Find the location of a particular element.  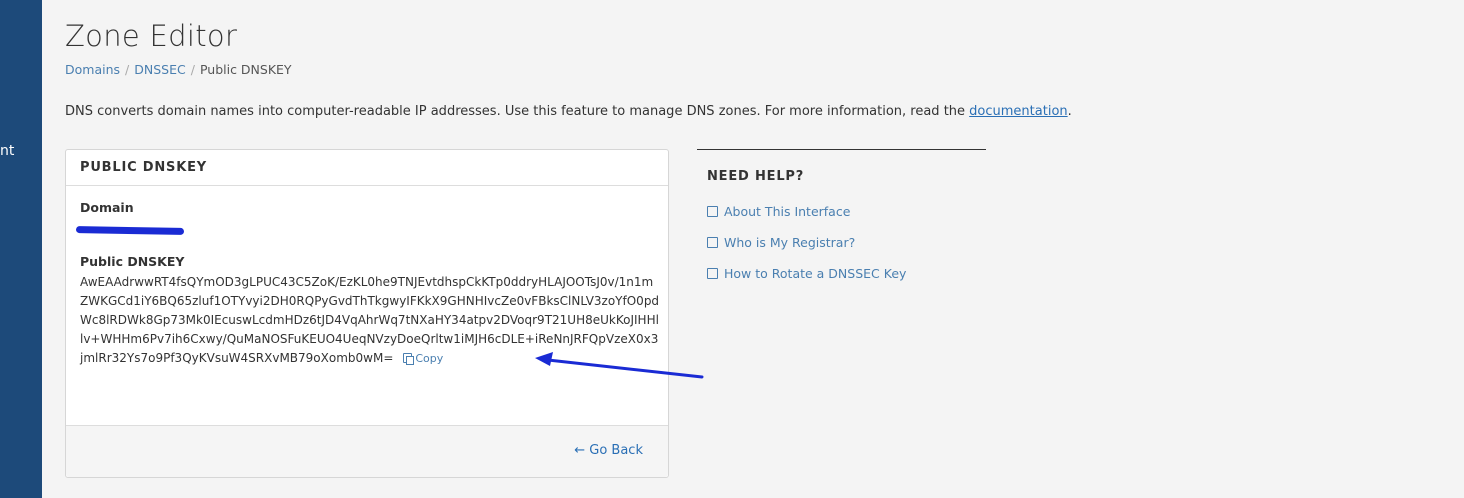

breadcrumb: Domains / DNSSEC / Public DNSKEY is located at coordinates (178, 69).